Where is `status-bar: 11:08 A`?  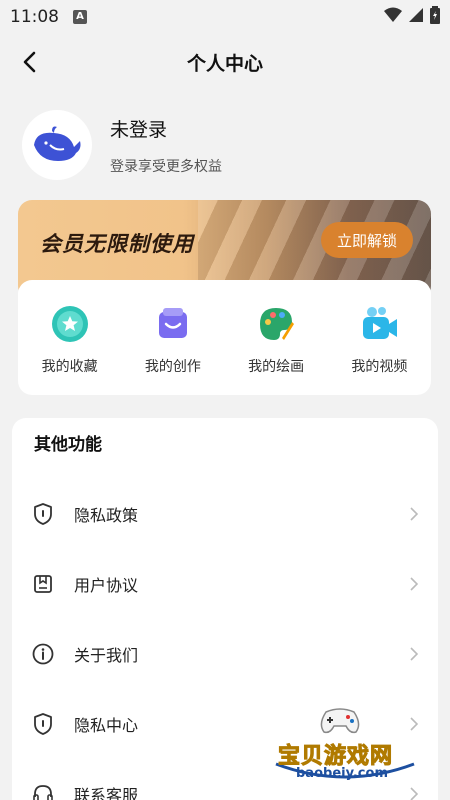
status-bar: 11:08 A is located at coordinates (225, 17).